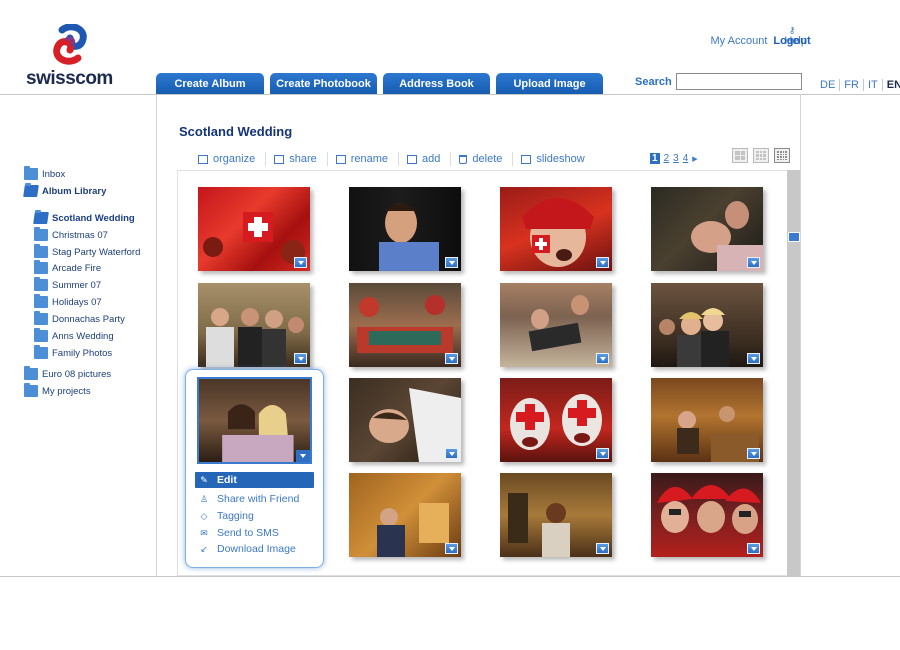  Describe the element at coordinates (429, 159) in the screenshot. I see `add-button: add` at that location.